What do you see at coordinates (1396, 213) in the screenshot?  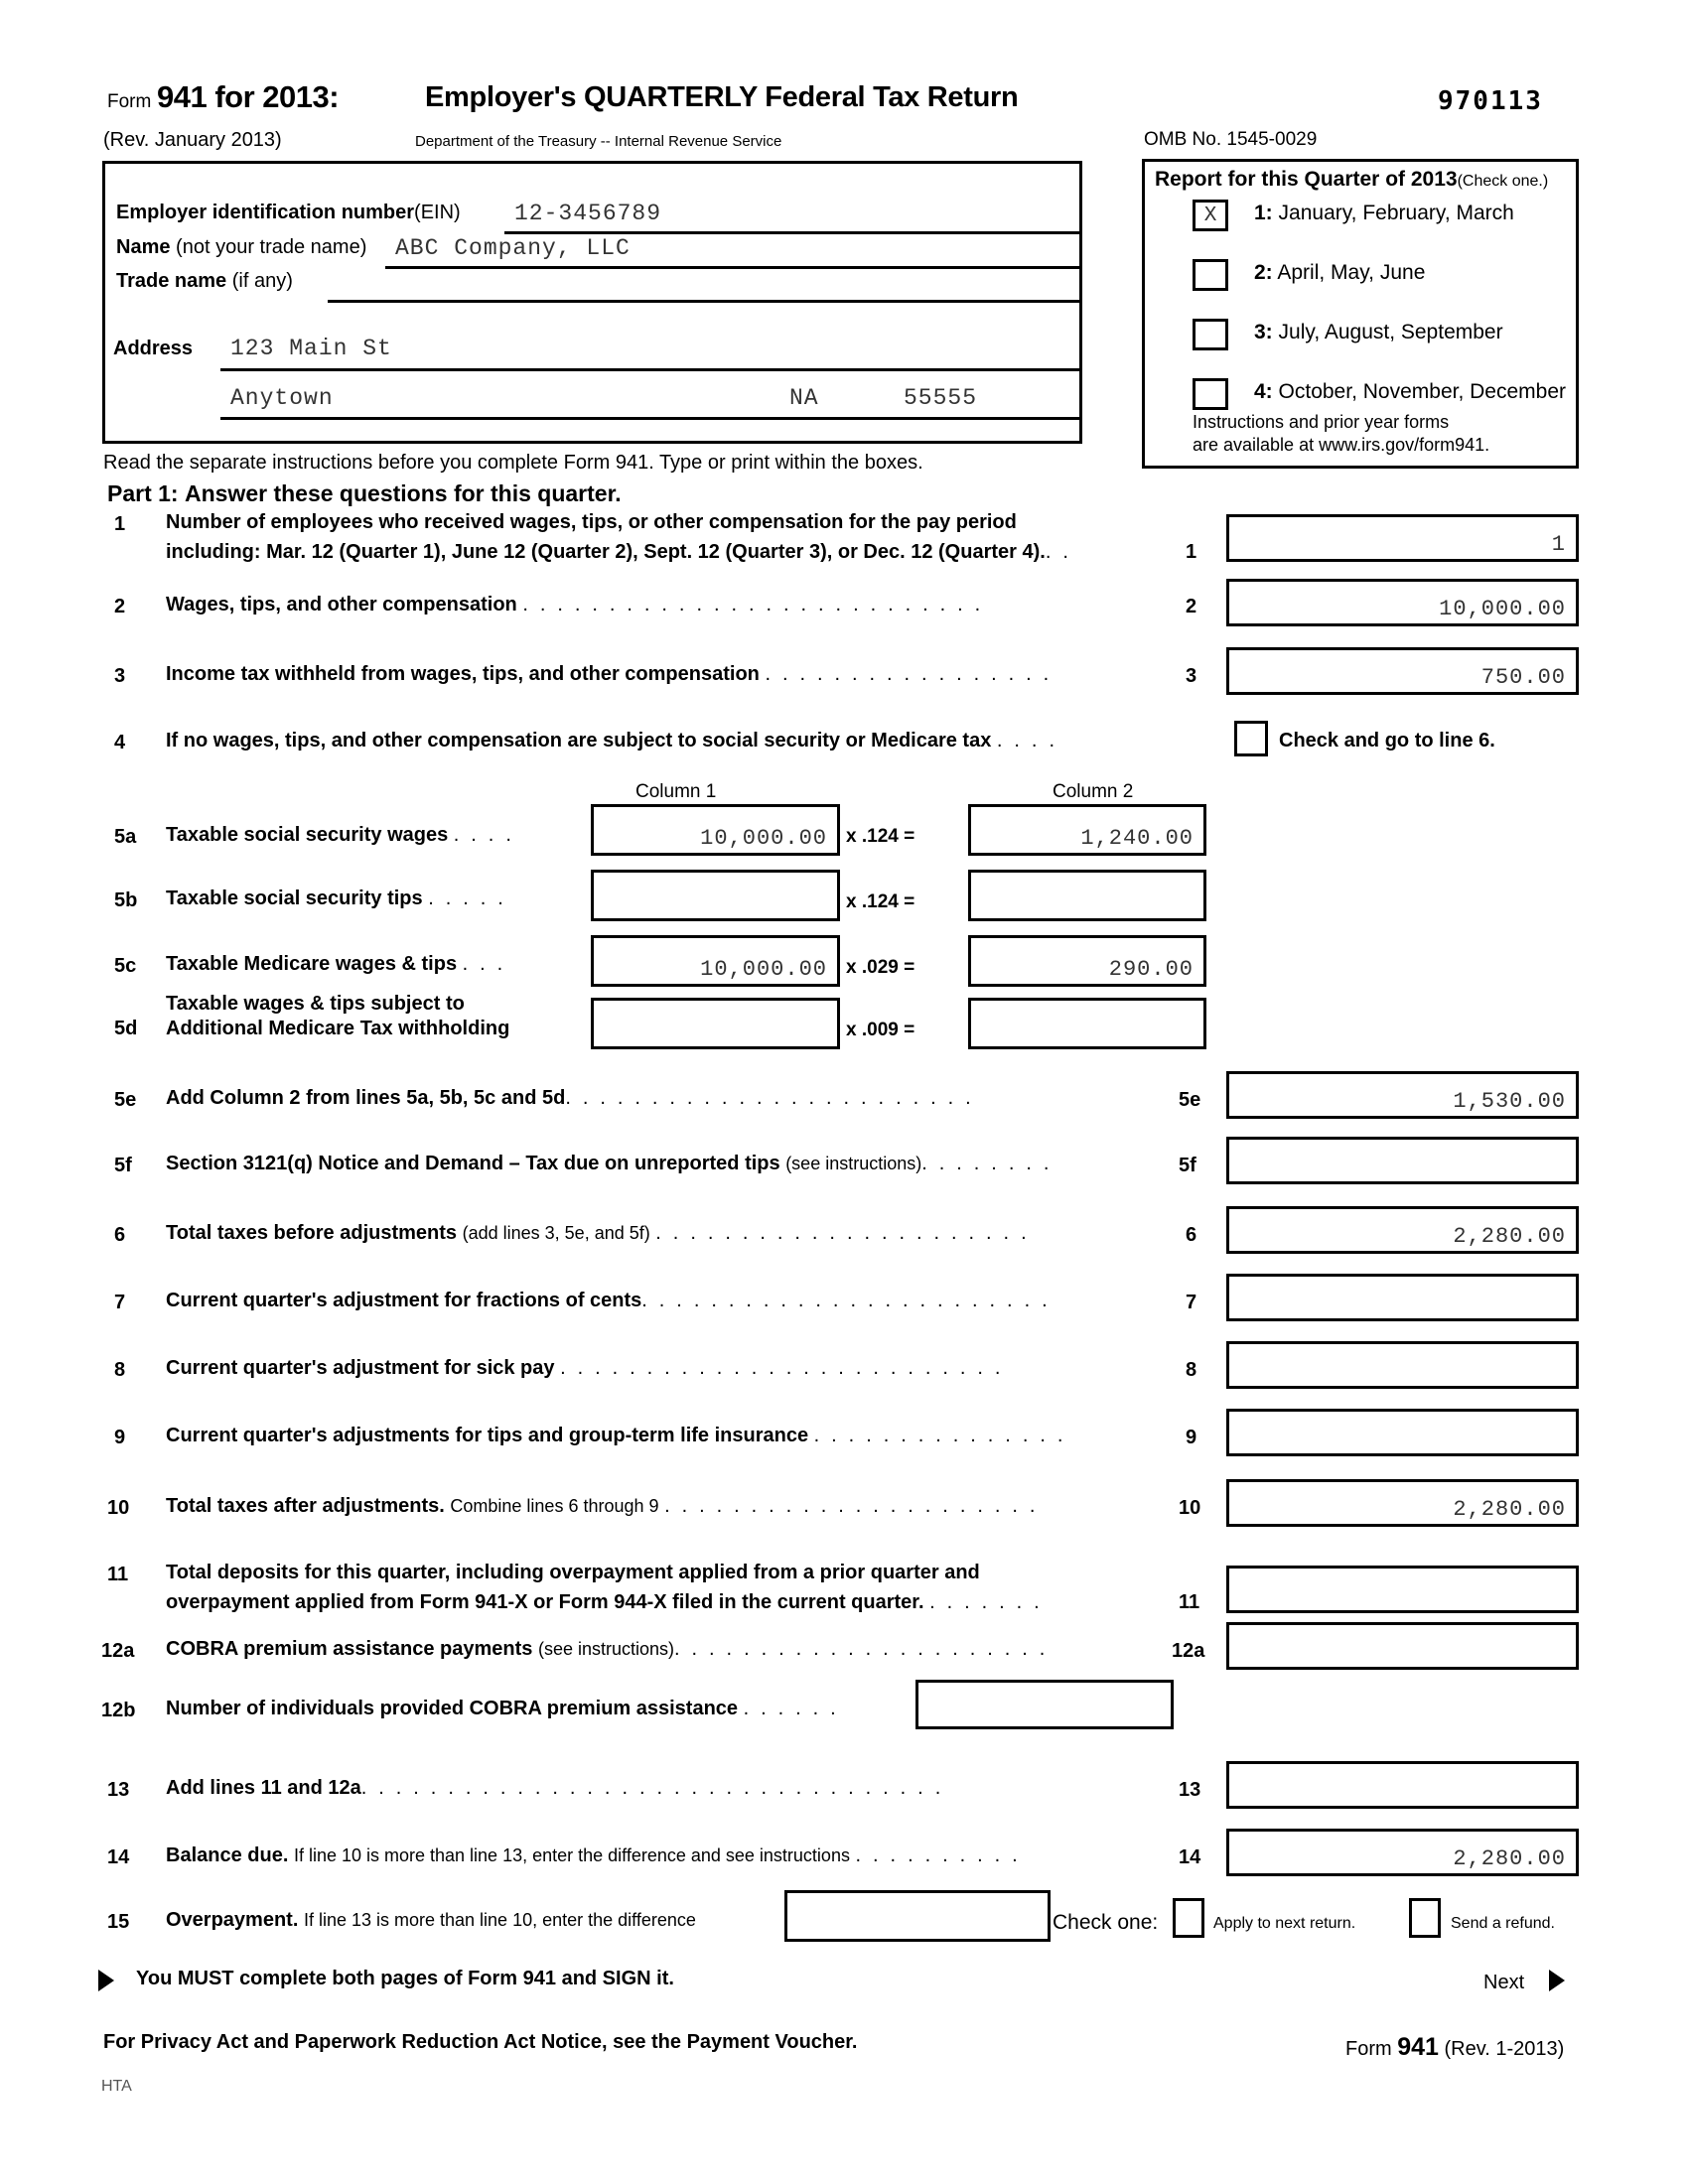 I see `quarter-1-months: January, February, March` at bounding box center [1396, 213].